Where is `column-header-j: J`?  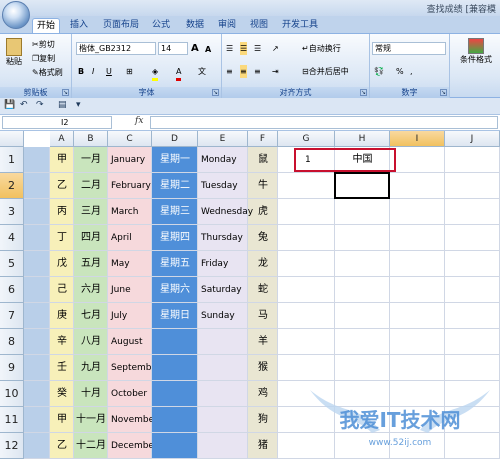 column-header-j: J is located at coordinates (472, 139).